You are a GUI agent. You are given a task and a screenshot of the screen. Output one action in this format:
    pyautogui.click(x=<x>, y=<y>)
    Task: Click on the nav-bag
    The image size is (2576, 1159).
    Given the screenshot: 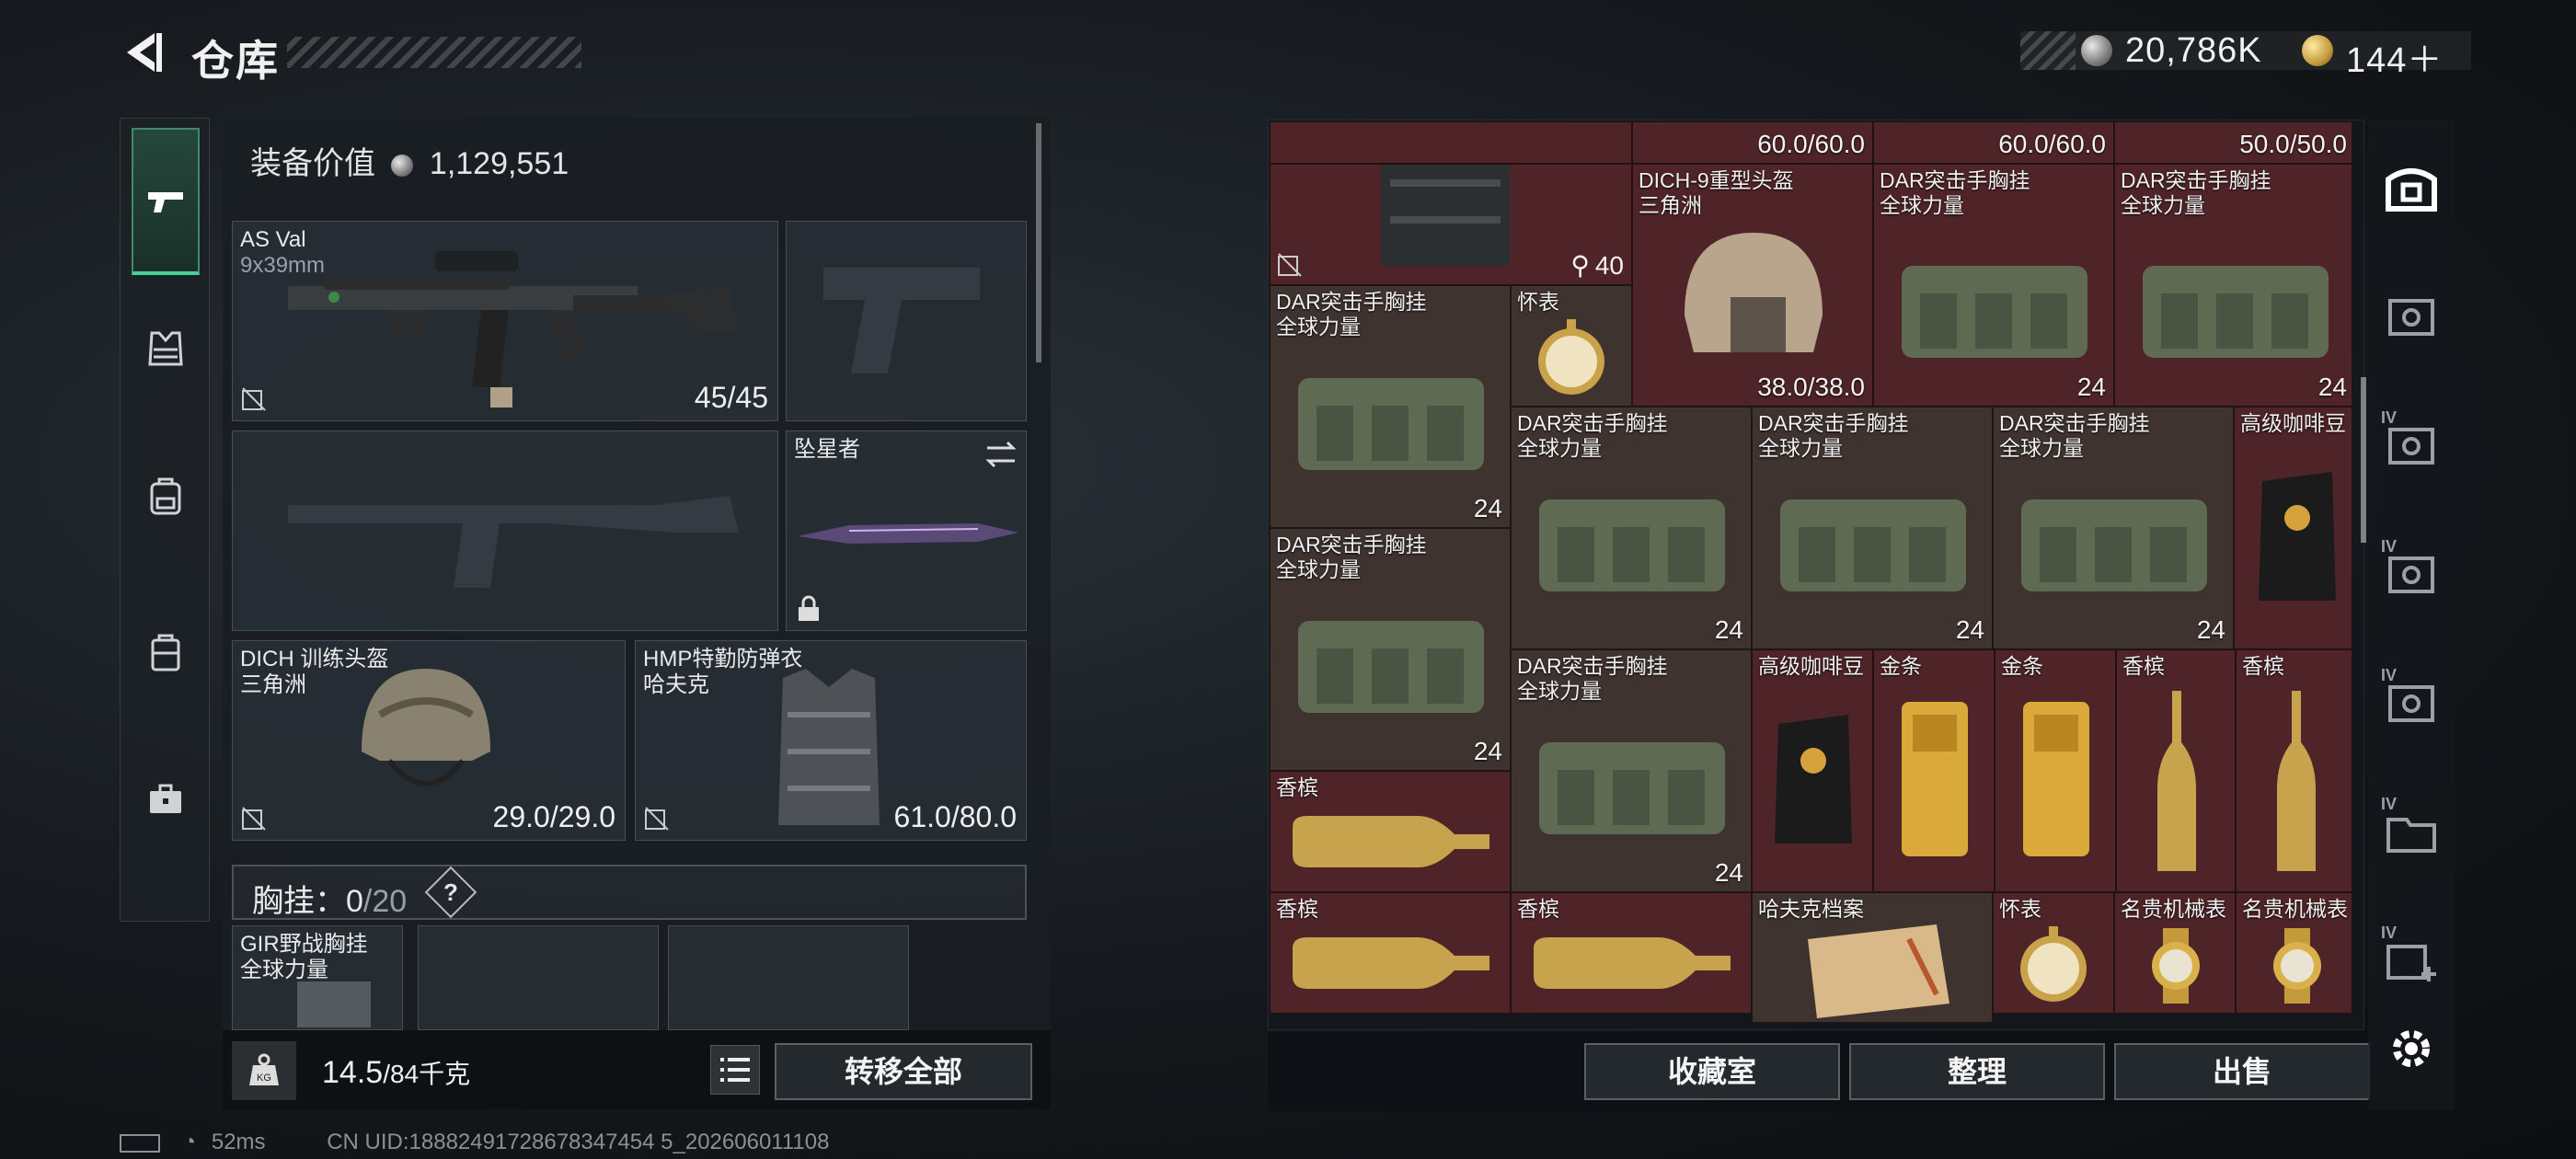 What is the action you would take?
    pyautogui.click(x=166, y=652)
    